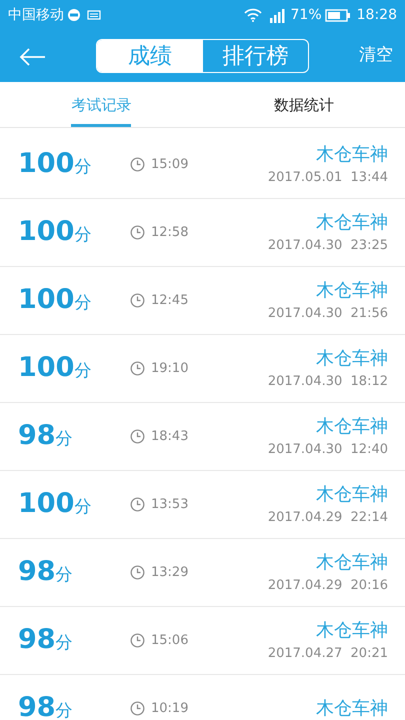  What do you see at coordinates (376, 56) in the screenshot?
I see `clear-button: 清空` at bounding box center [376, 56].